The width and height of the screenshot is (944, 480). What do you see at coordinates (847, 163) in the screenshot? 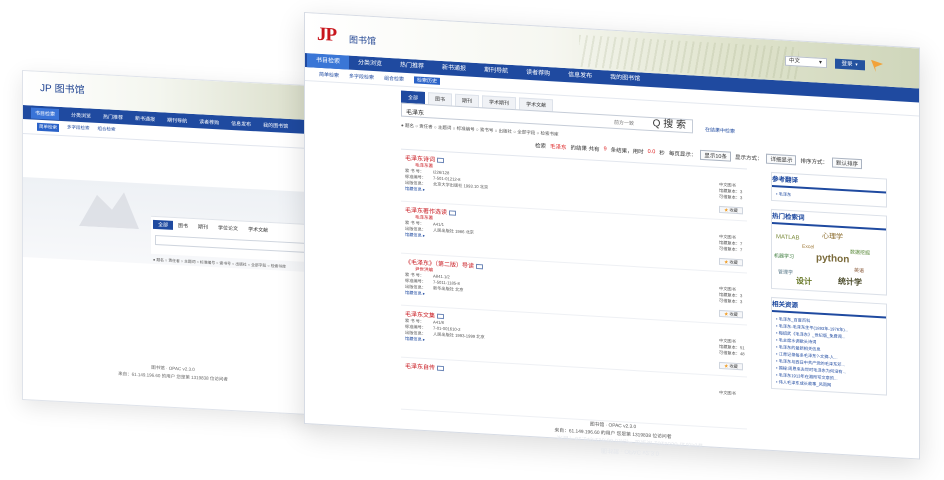
I see `sort-select: 默认排序` at bounding box center [847, 163].